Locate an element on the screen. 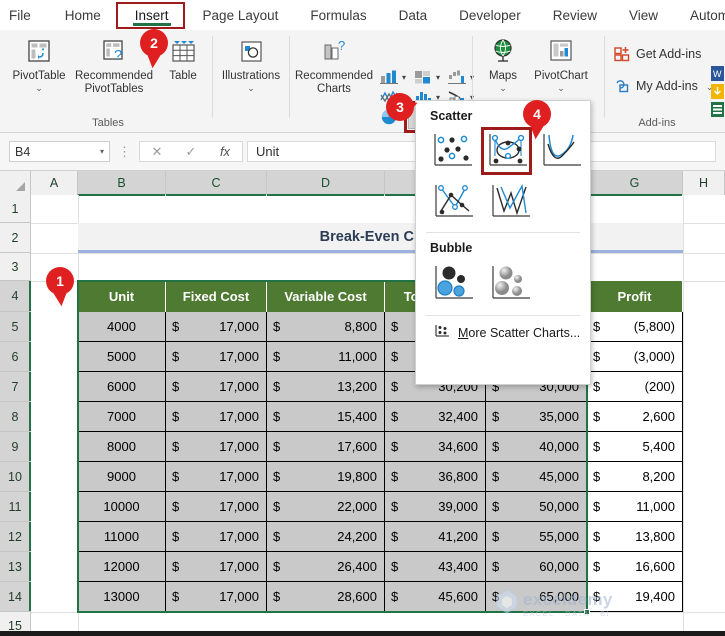  cell-profit-row-7: $ (200) is located at coordinates (635, 387).